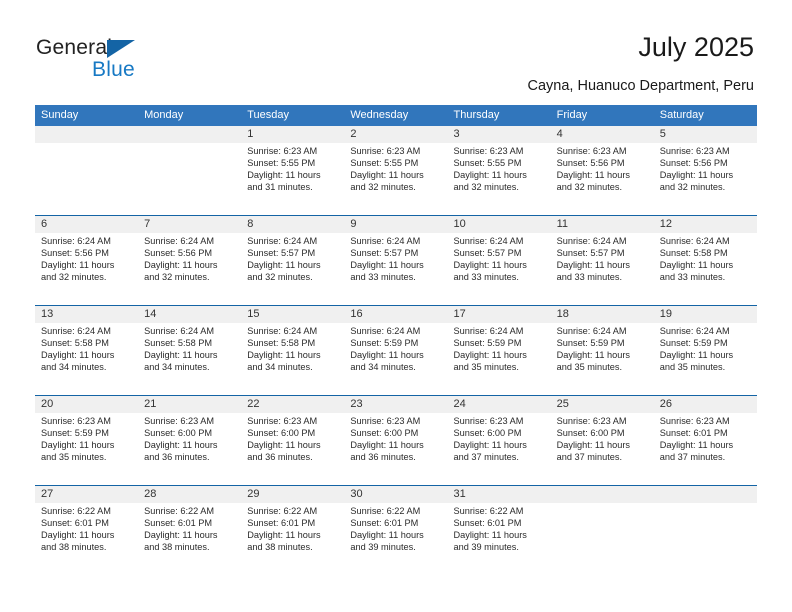 The width and height of the screenshot is (792, 612). I want to click on day-number: 16, so click(395, 314).